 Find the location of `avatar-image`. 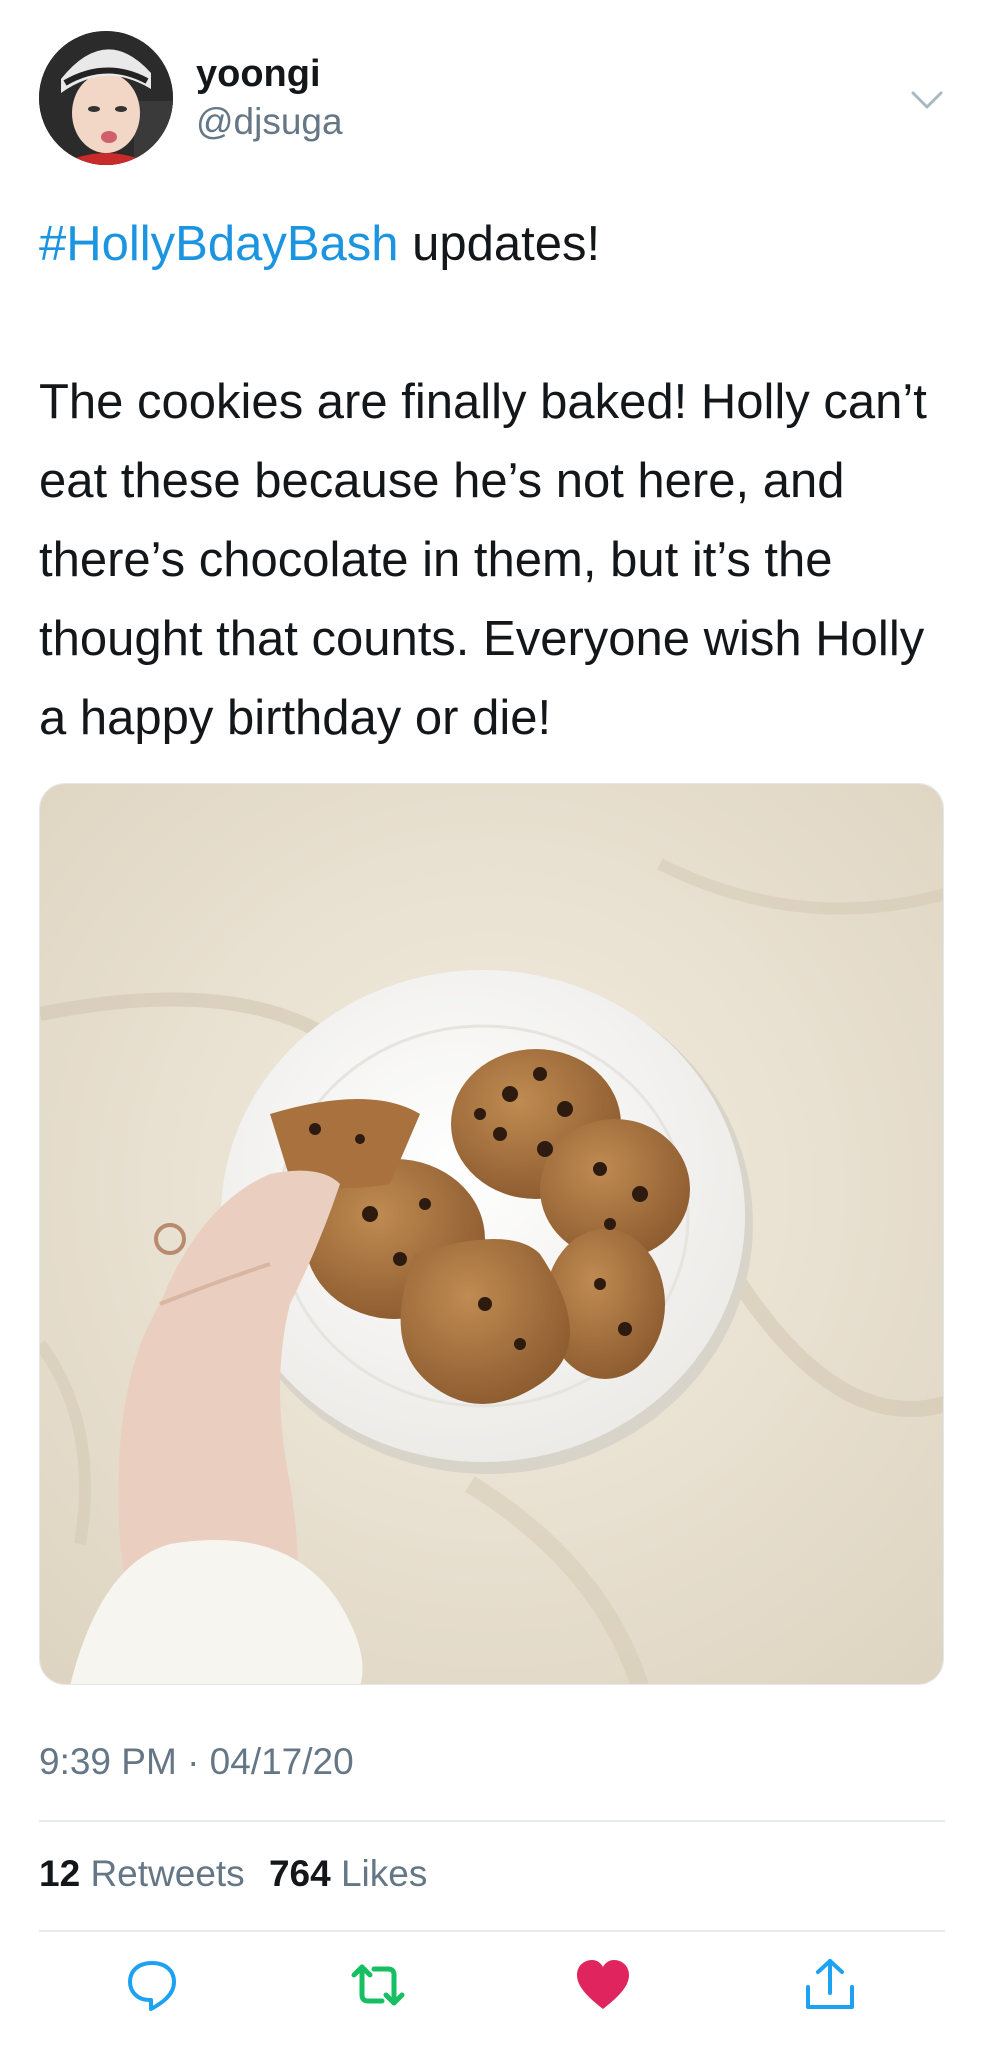

avatar-image is located at coordinates (106, 98).